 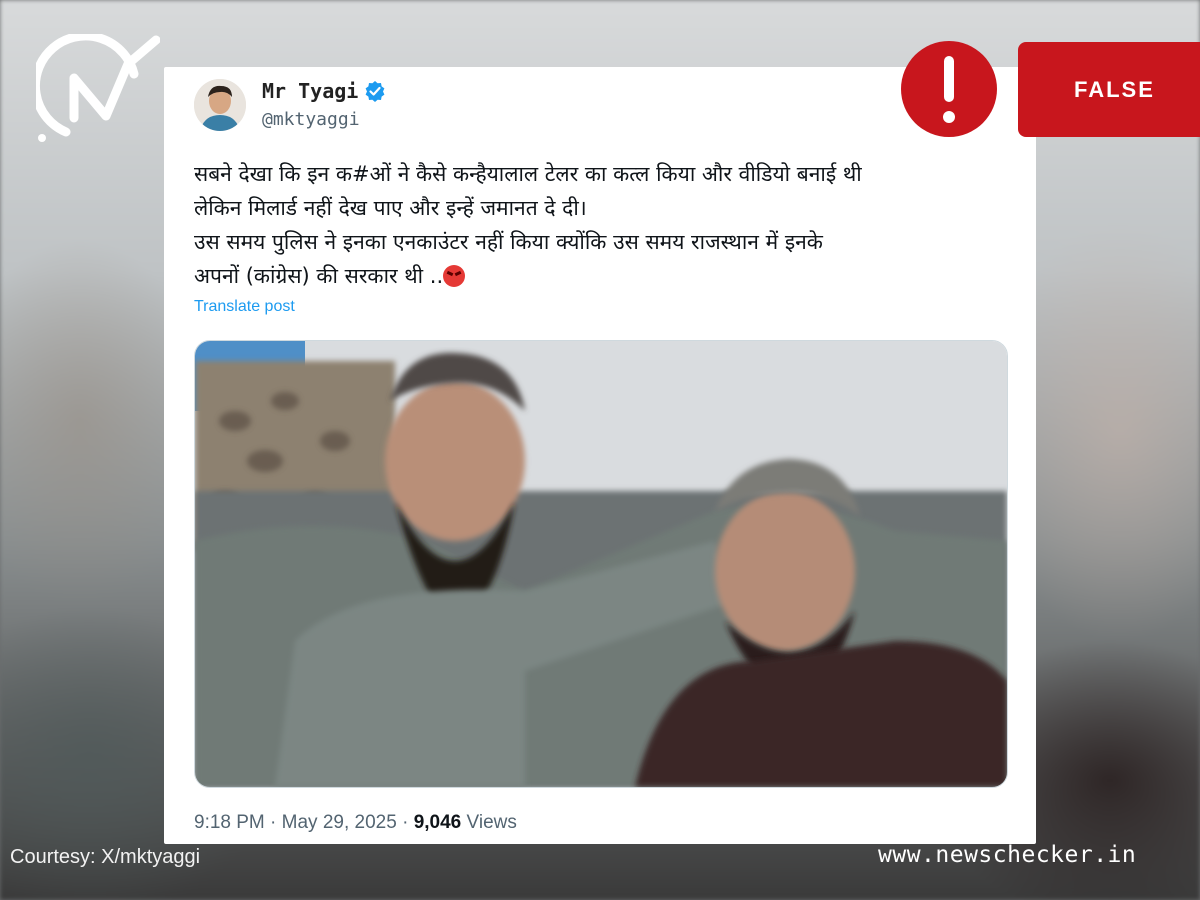 What do you see at coordinates (311, 119) in the screenshot?
I see `user-handle: @mktyaggi` at bounding box center [311, 119].